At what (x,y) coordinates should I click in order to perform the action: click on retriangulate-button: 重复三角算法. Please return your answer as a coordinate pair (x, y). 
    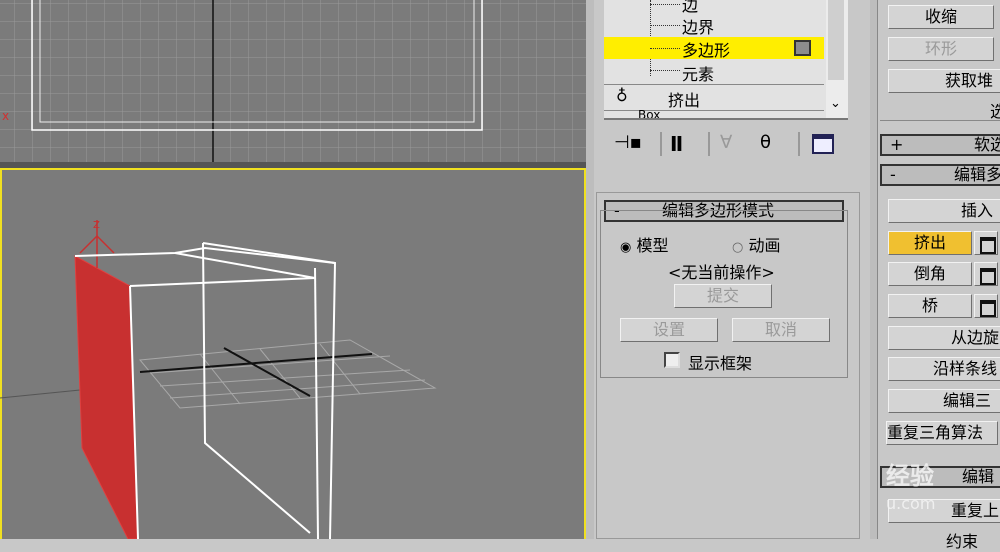
    Looking at the image, I should click on (942, 433).